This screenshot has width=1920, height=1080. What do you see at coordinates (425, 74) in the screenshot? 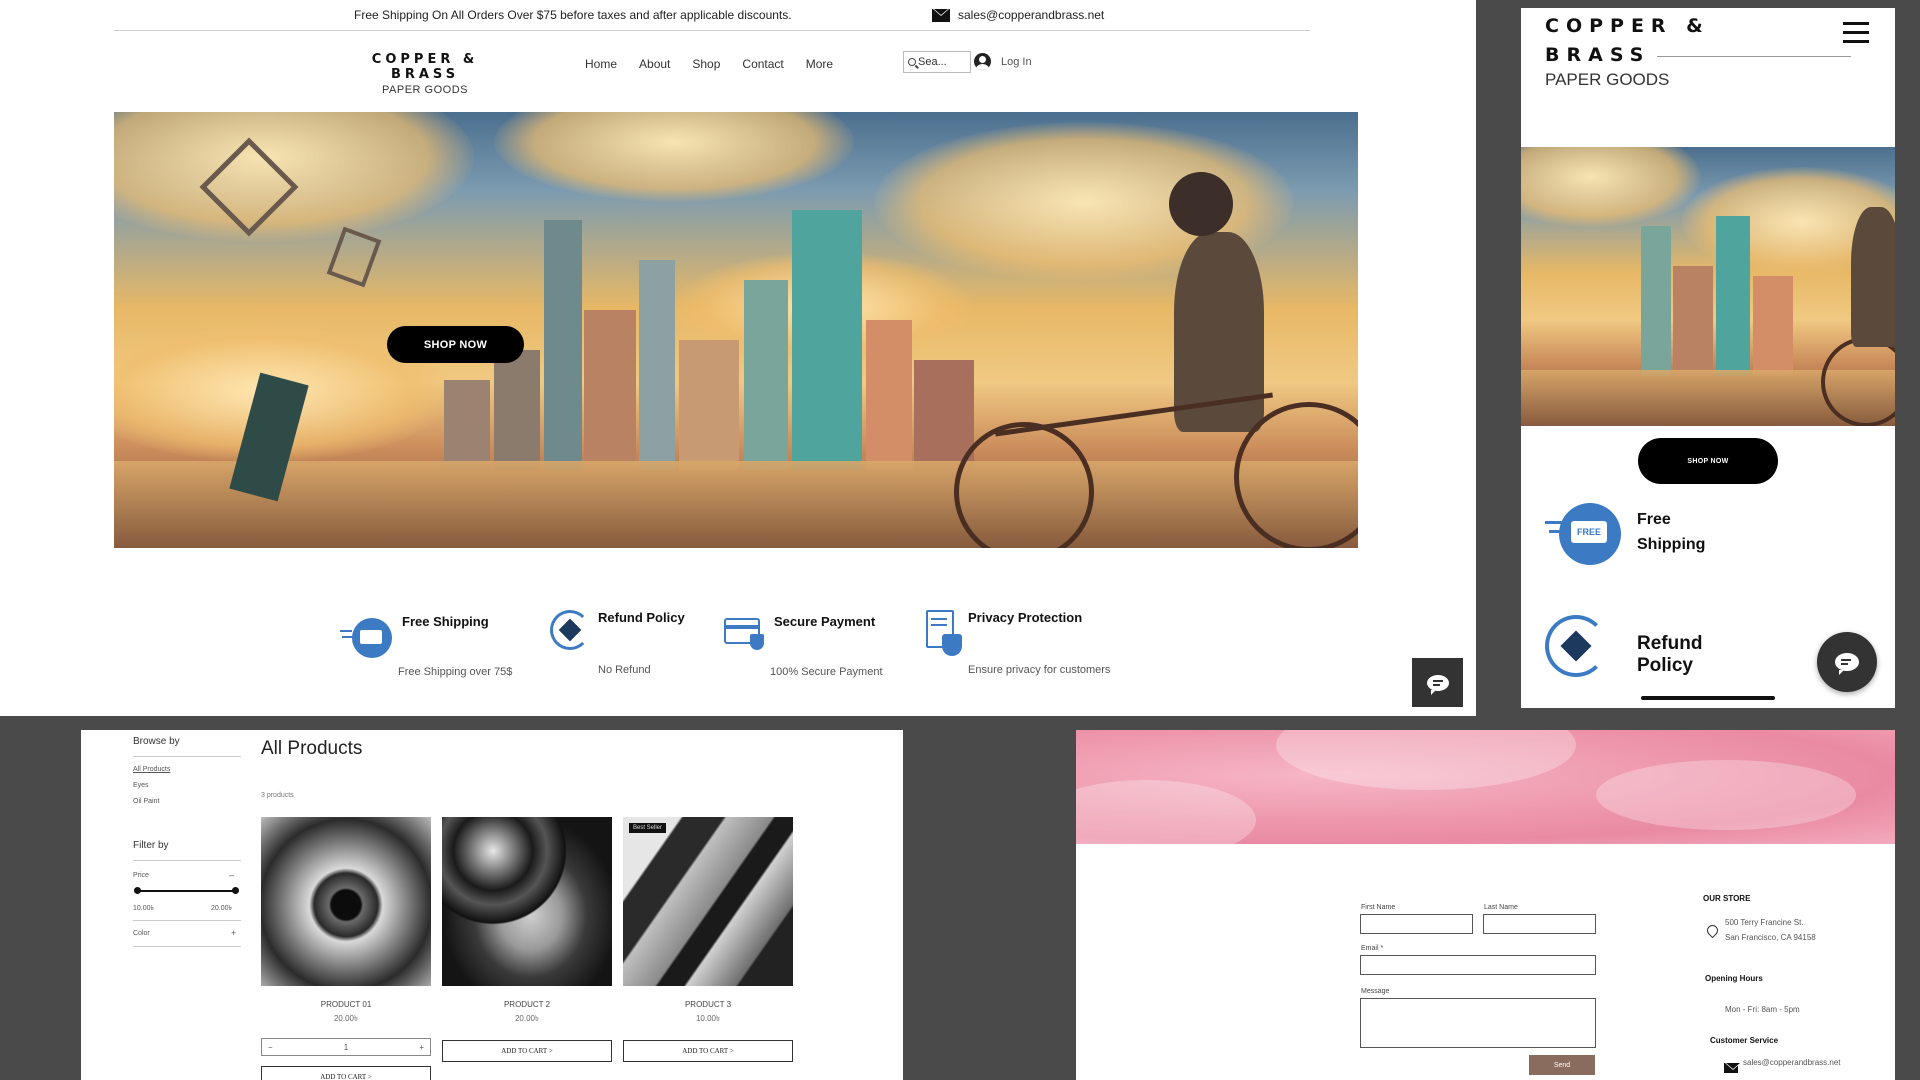
I see `brand-logo: COPPER & BRASS PAPER GOODS` at bounding box center [425, 74].